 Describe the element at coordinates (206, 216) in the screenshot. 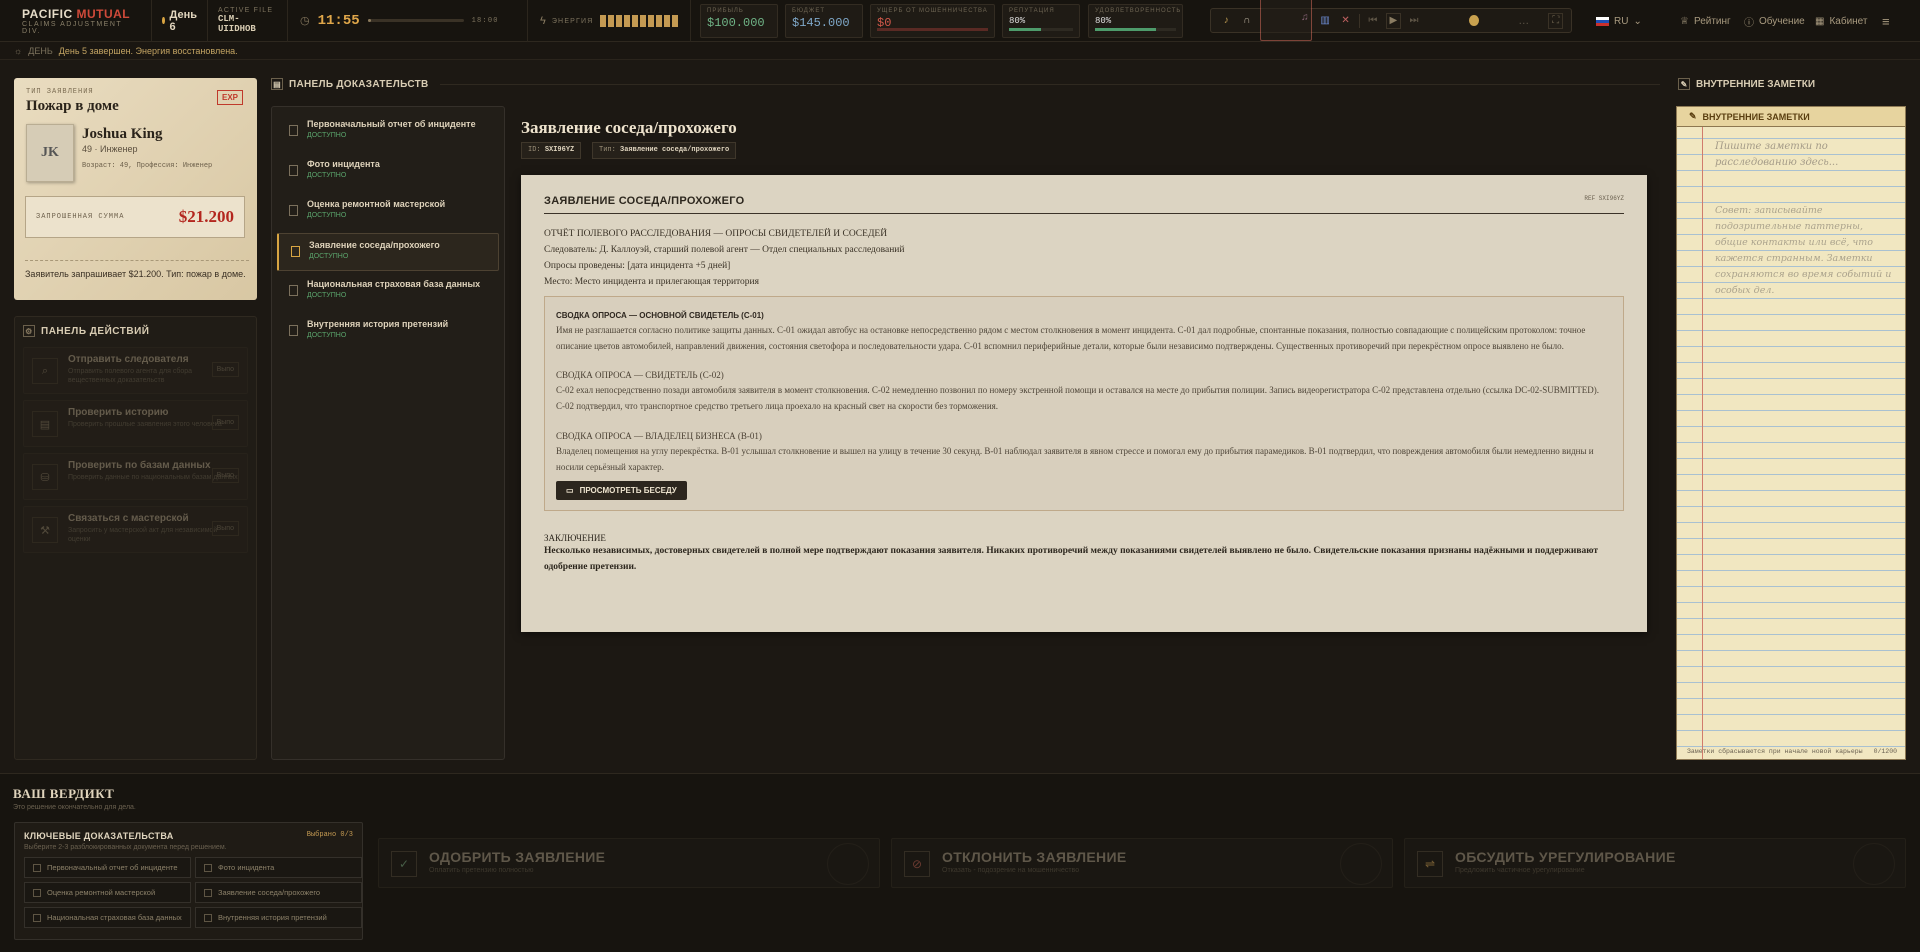

I see `requested-sum-value: $21.200` at that location.